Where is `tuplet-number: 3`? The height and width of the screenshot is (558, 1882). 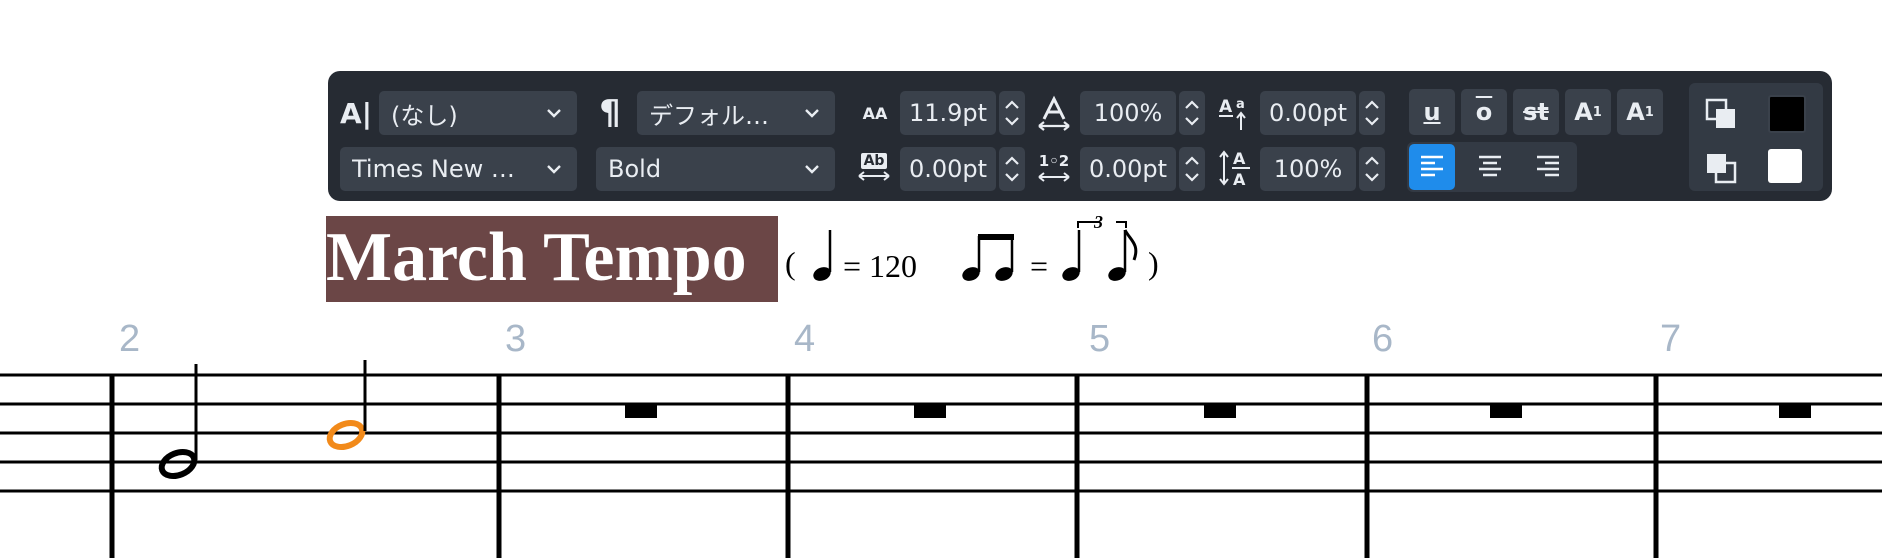 tuplet-number: 3 is located at coordinates (1098, 222).